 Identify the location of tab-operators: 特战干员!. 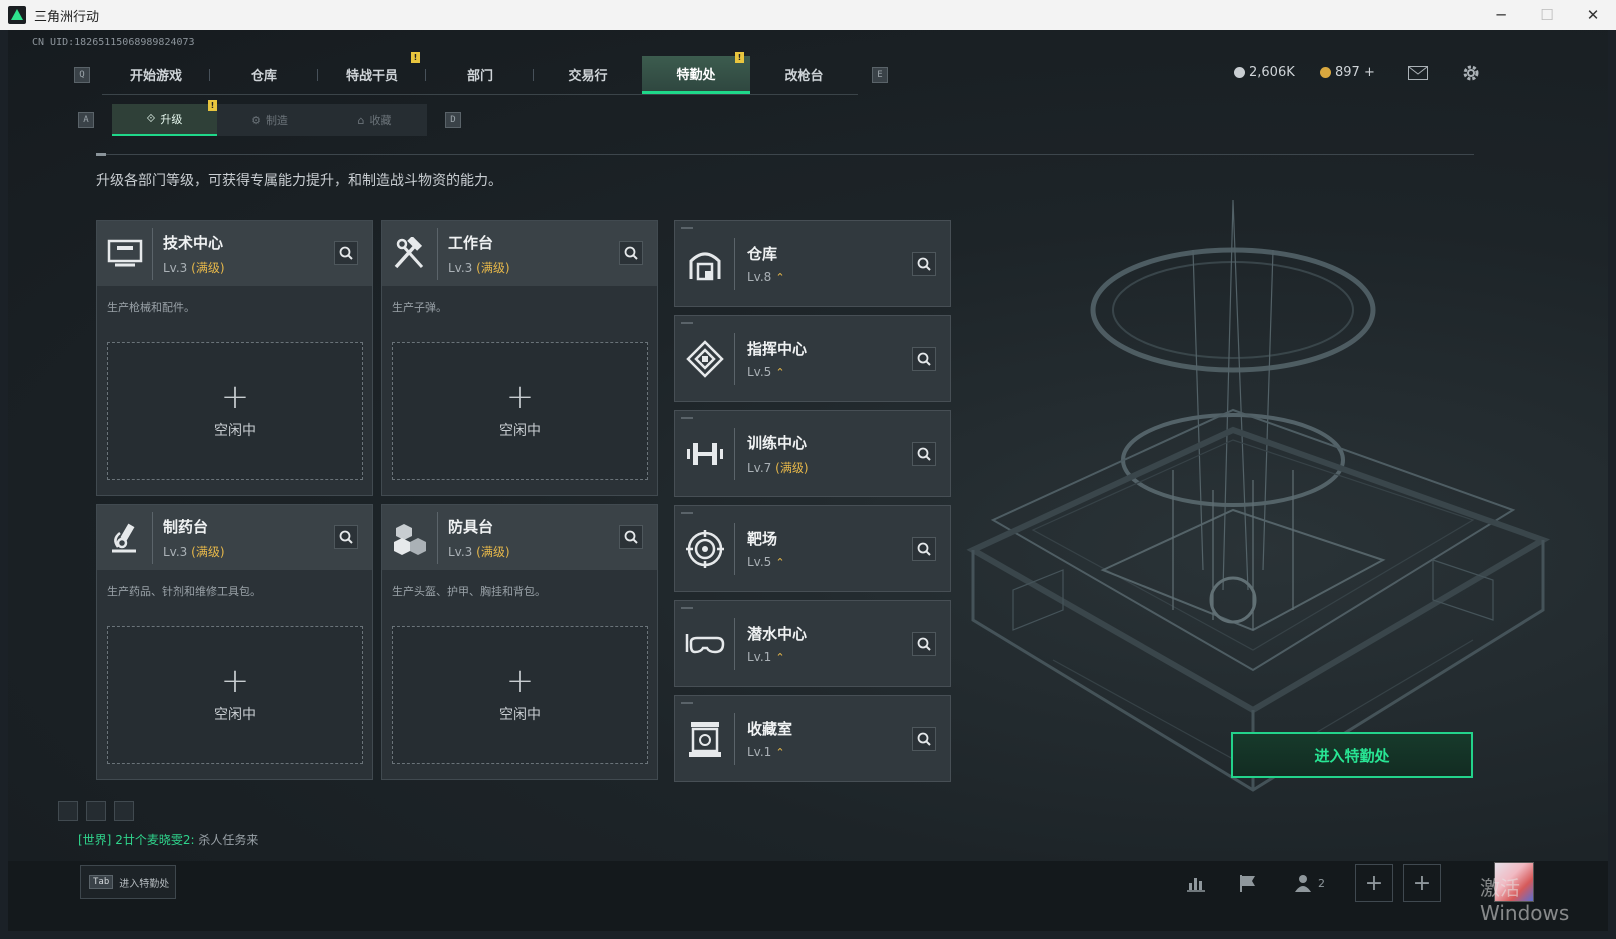
(372, 72).